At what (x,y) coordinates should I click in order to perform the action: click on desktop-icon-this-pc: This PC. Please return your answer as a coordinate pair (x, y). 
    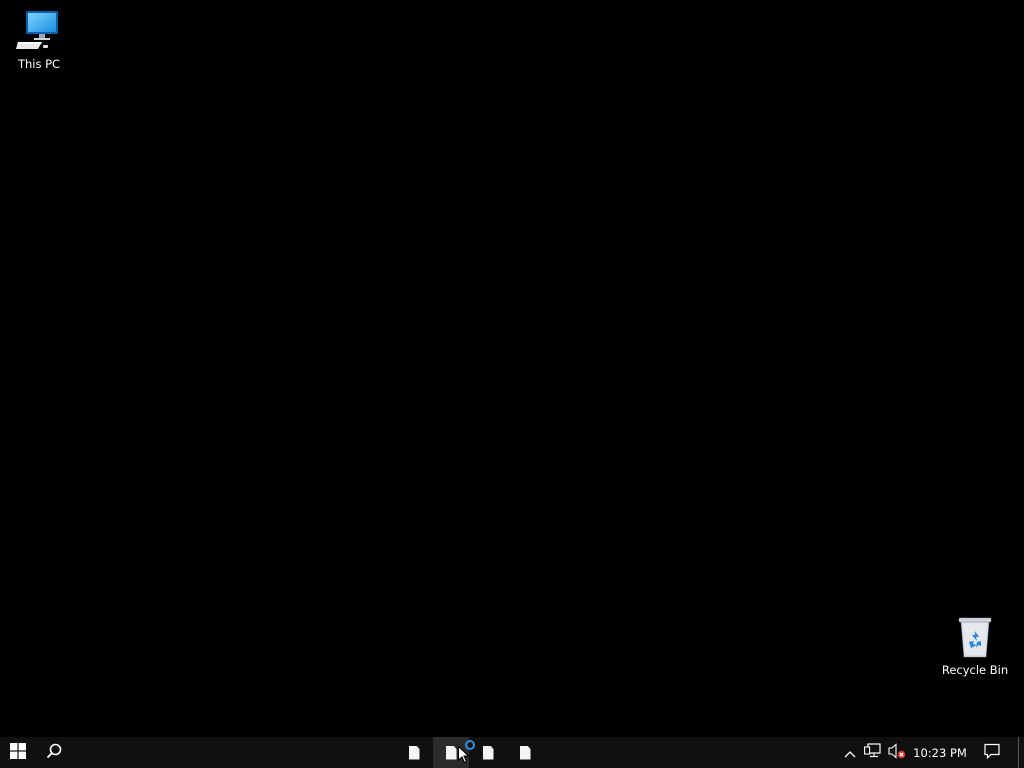
    Looking at the image, I should click on (39, 41).